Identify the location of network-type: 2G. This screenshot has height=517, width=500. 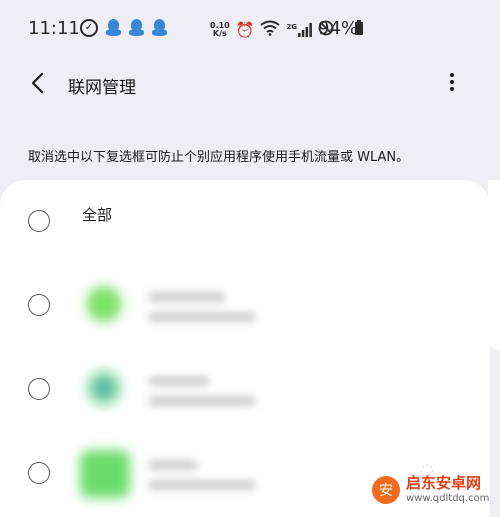
(292, 27).